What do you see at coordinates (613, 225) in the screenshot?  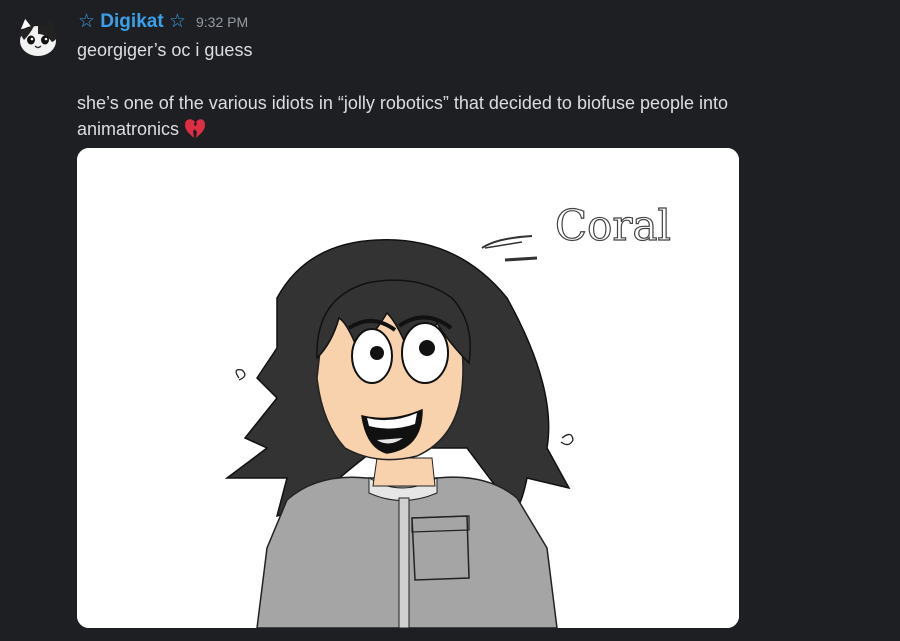 I see `drawing-label: Coral` at bounding box center [613, 225].